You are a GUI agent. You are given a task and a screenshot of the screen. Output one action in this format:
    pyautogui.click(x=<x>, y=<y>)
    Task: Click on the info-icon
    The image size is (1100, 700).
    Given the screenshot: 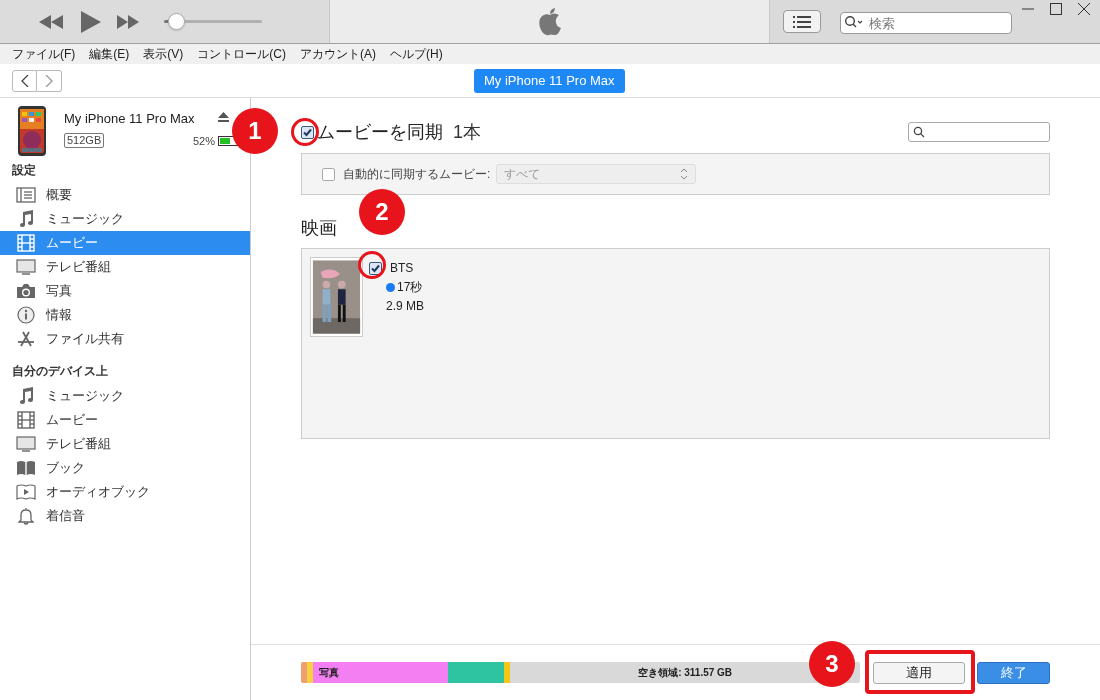 What is the action you would take?
    pyautogui.click(x=26, y=315)
    